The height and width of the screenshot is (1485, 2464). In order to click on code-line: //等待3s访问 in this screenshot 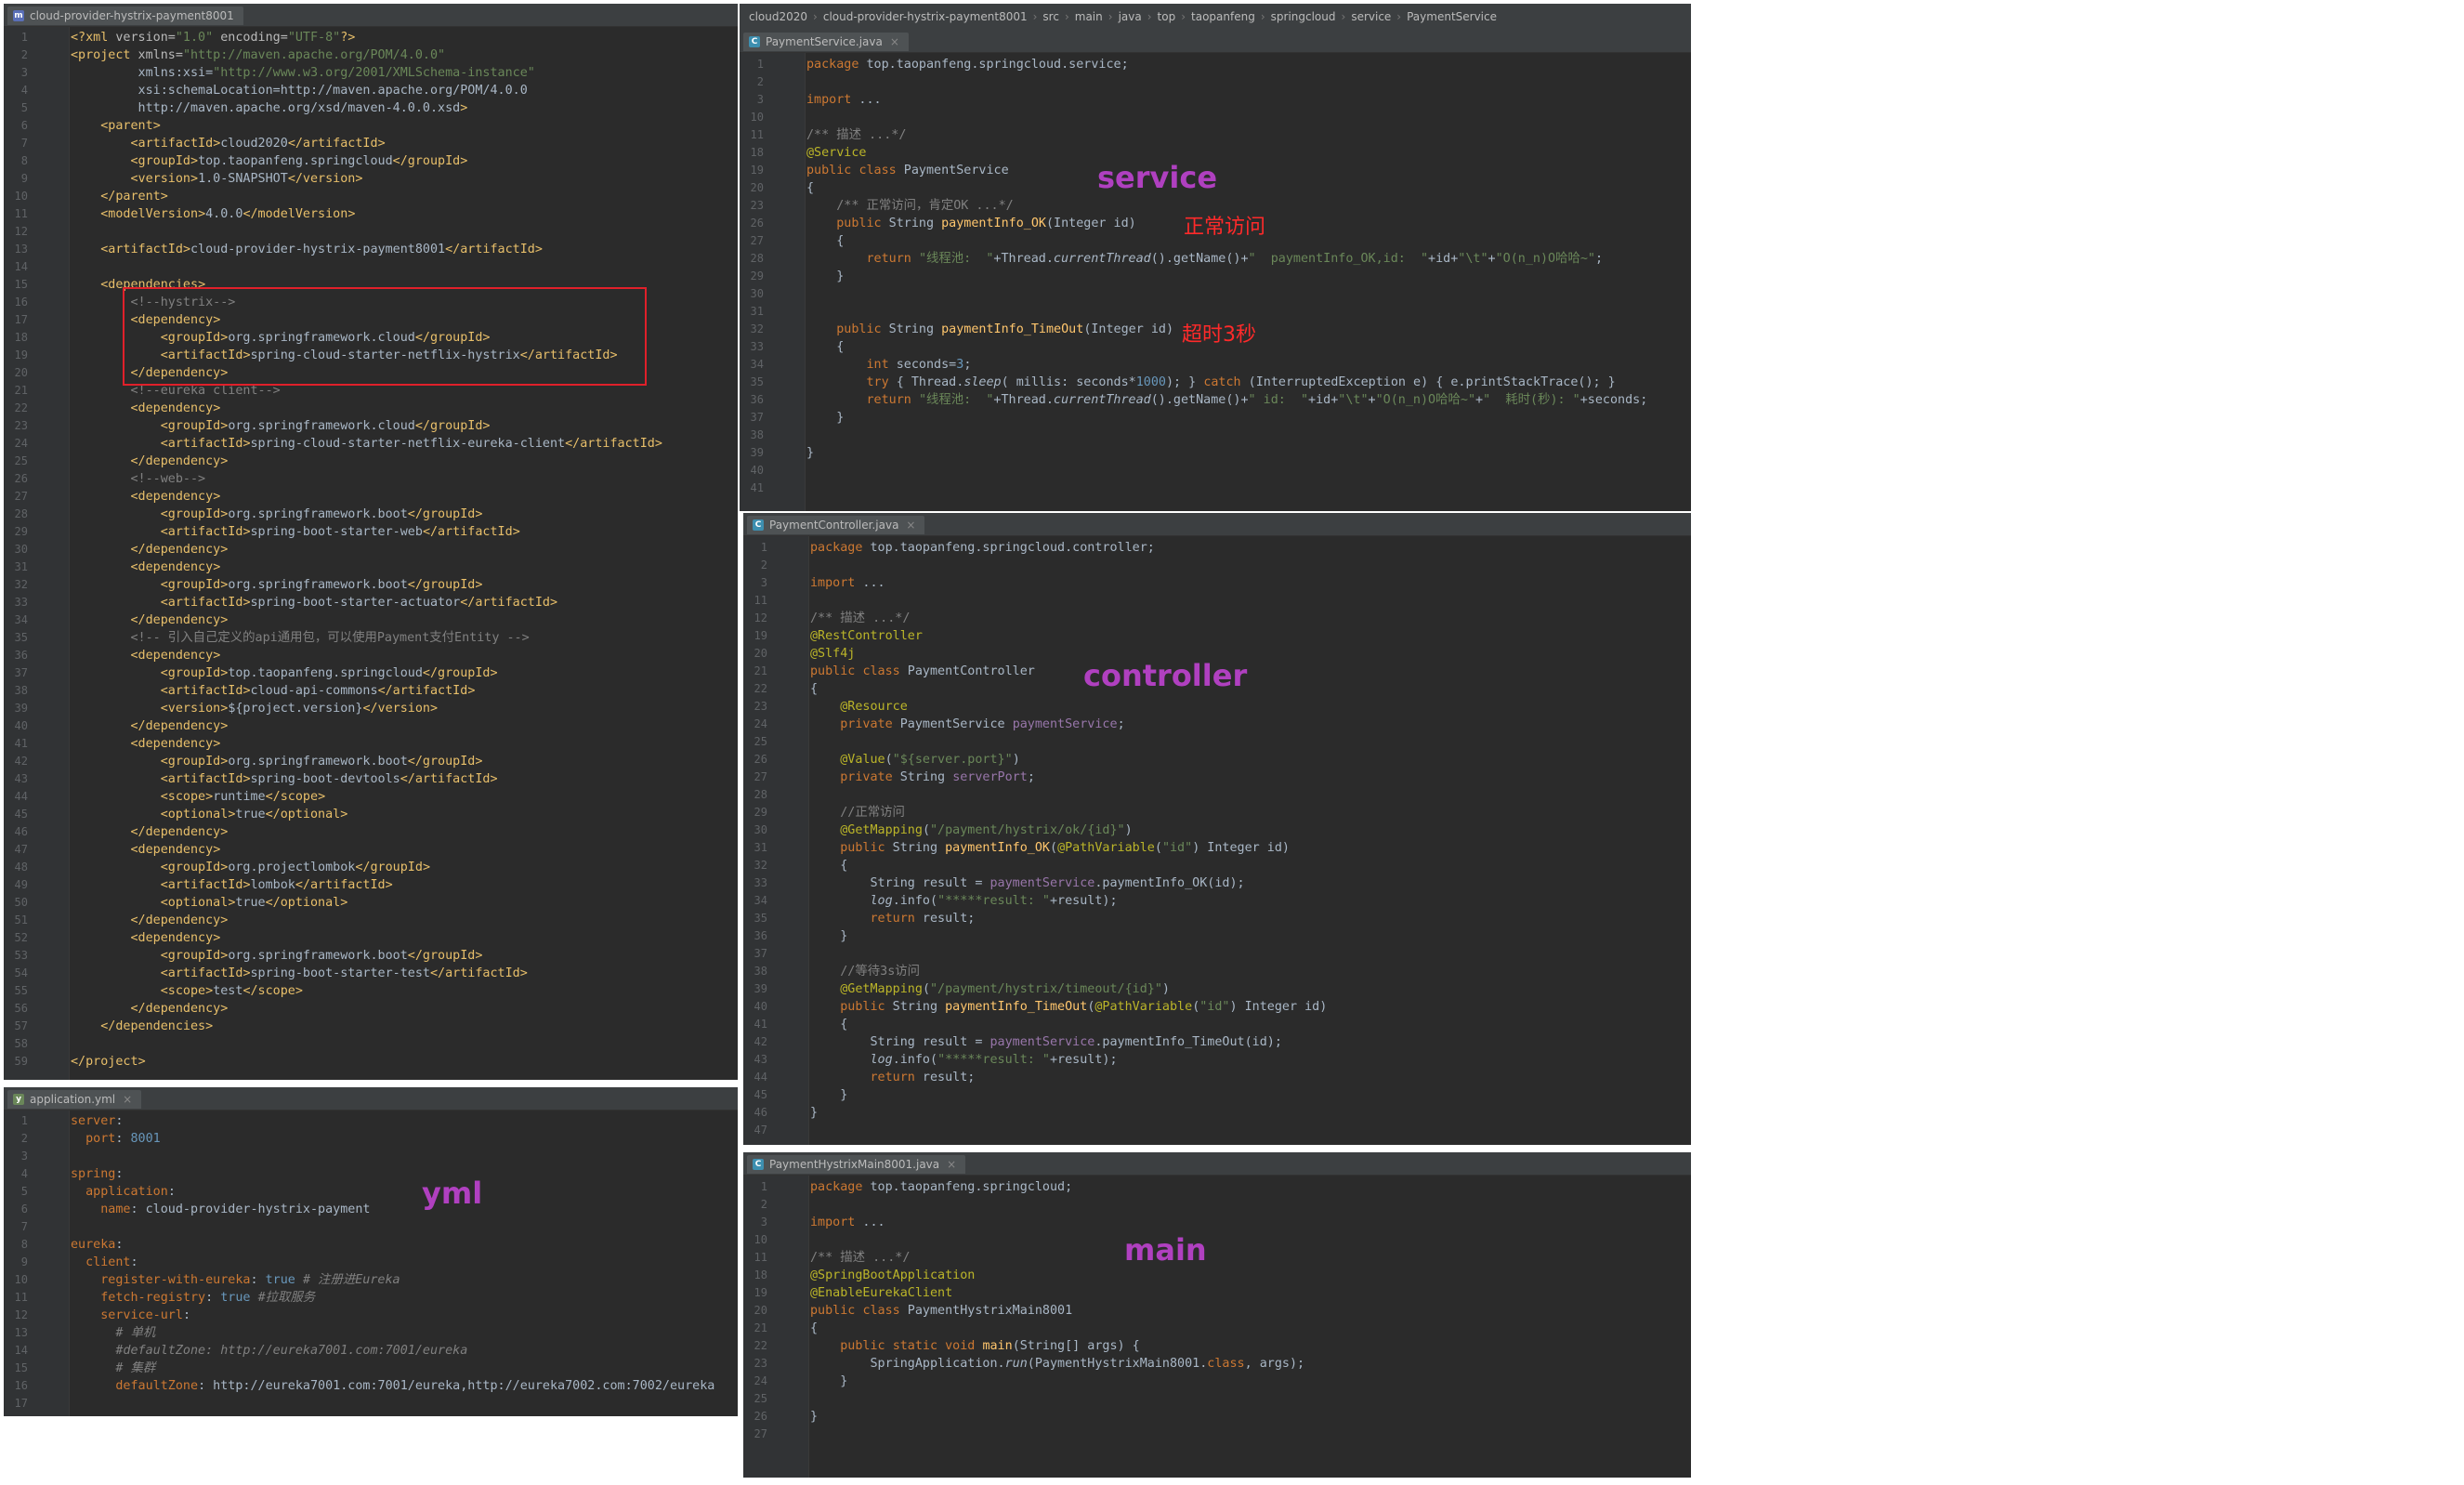, I will do `click(865, 971)`.